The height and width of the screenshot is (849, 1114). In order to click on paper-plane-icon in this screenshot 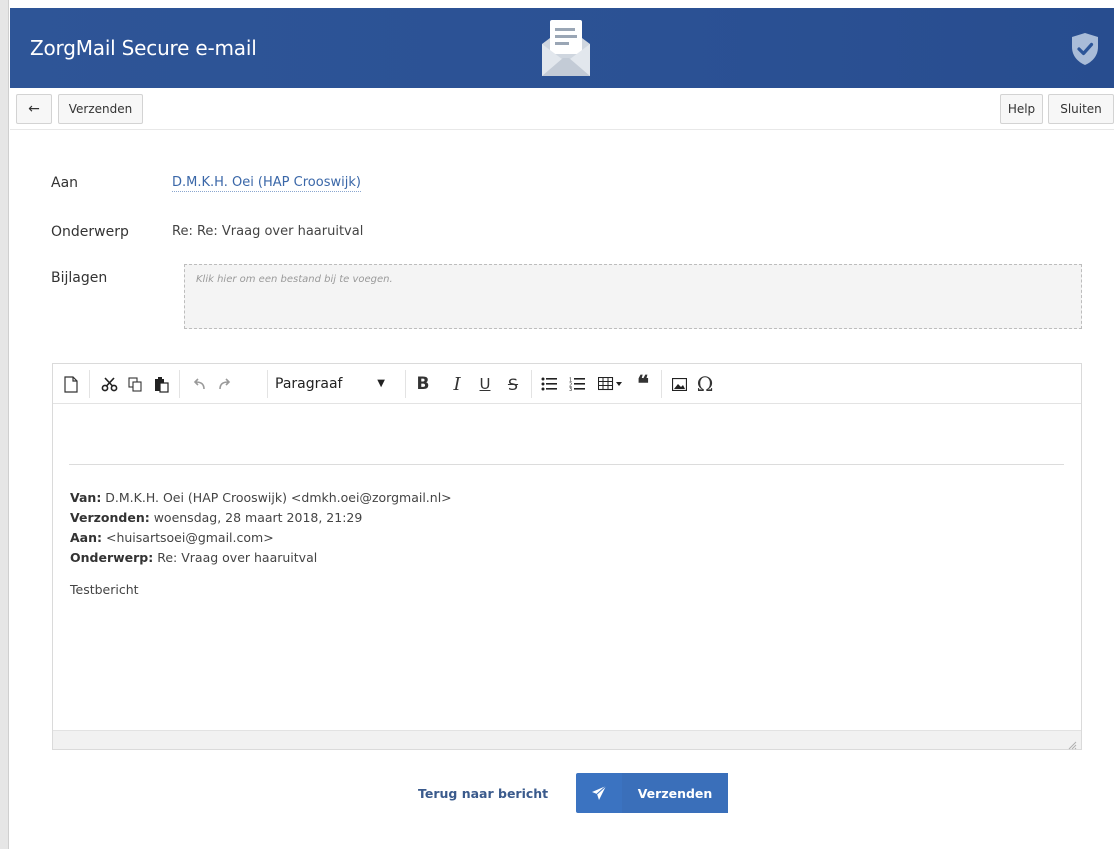, I will do `click(599, 793)`.